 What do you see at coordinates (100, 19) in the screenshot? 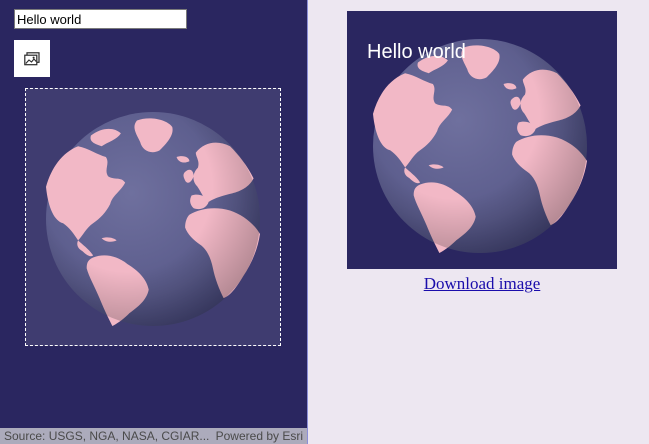
I see `overlay-text-input` at bounding box center [100, 19].